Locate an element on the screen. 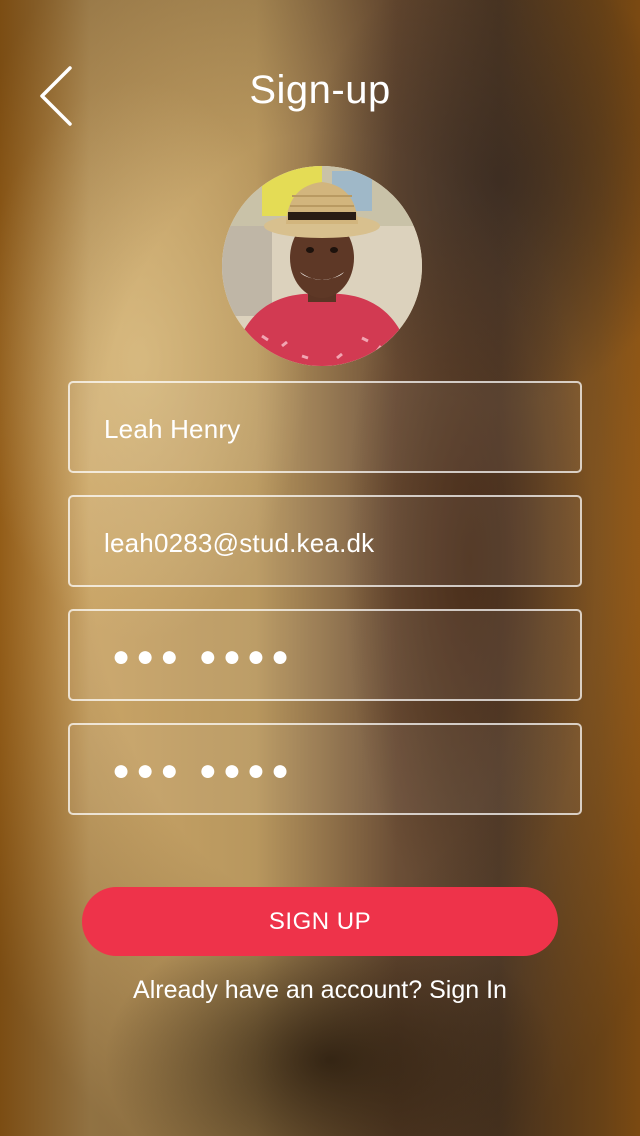 The image size is (640, 1136). confirm-password-field: ●●● ●●●● is located at coordinates (325, 769).